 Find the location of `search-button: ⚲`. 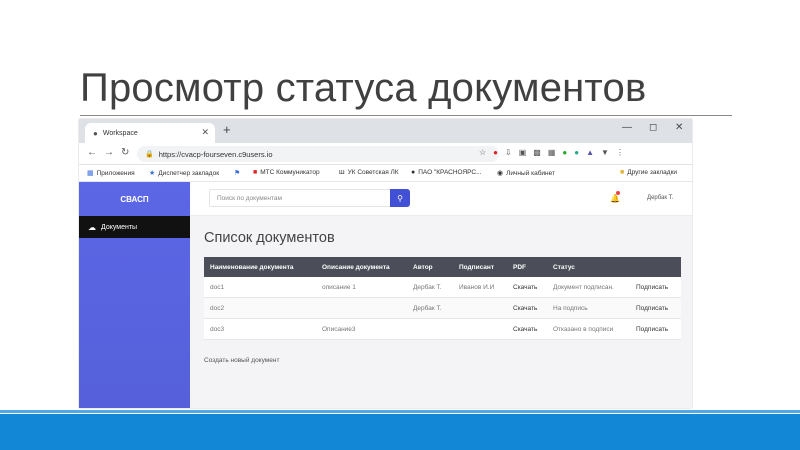

search-button: ⚲ is located at coordinates (400, 198).